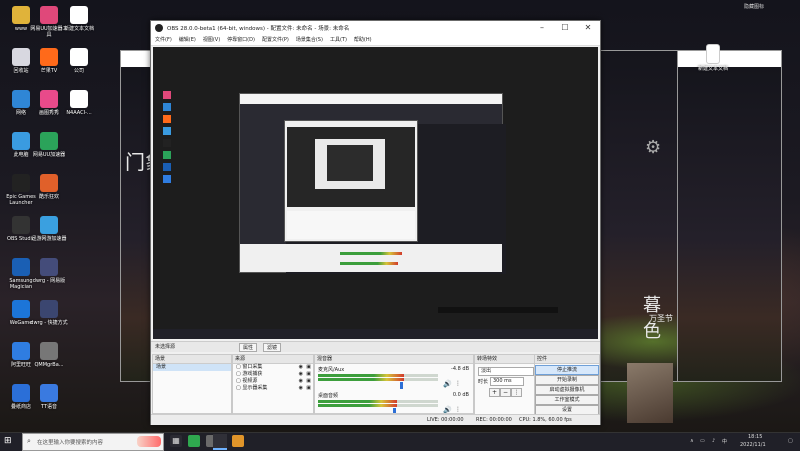 The height and width of the screenshot is (451, 800). Describe the element at coordinates (49, 239) in the screenshot. I see `desktop-icon-label: 迅游网游加速器` at that location.